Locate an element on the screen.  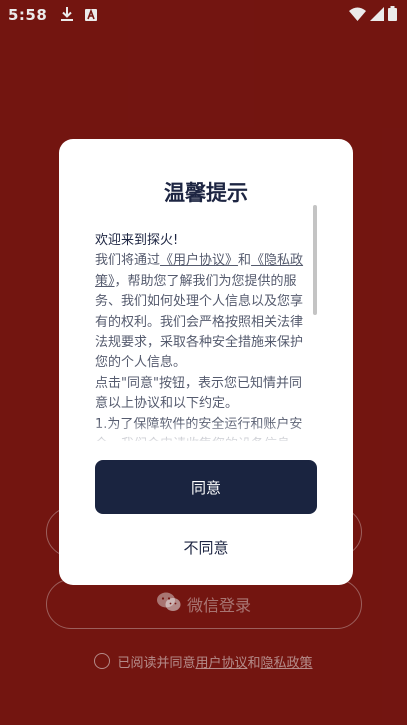
dialog-greeting: 欢迎来到探火! is located at coordinates (137, 240).